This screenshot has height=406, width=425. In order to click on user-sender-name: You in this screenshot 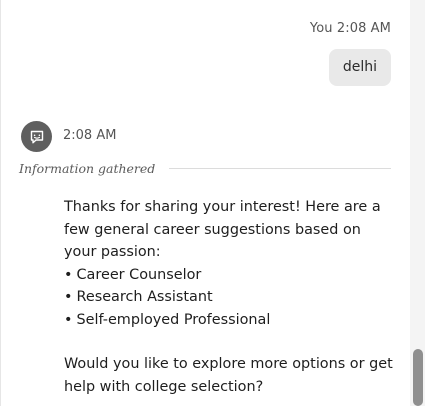, I will do `click(321, 28)`.